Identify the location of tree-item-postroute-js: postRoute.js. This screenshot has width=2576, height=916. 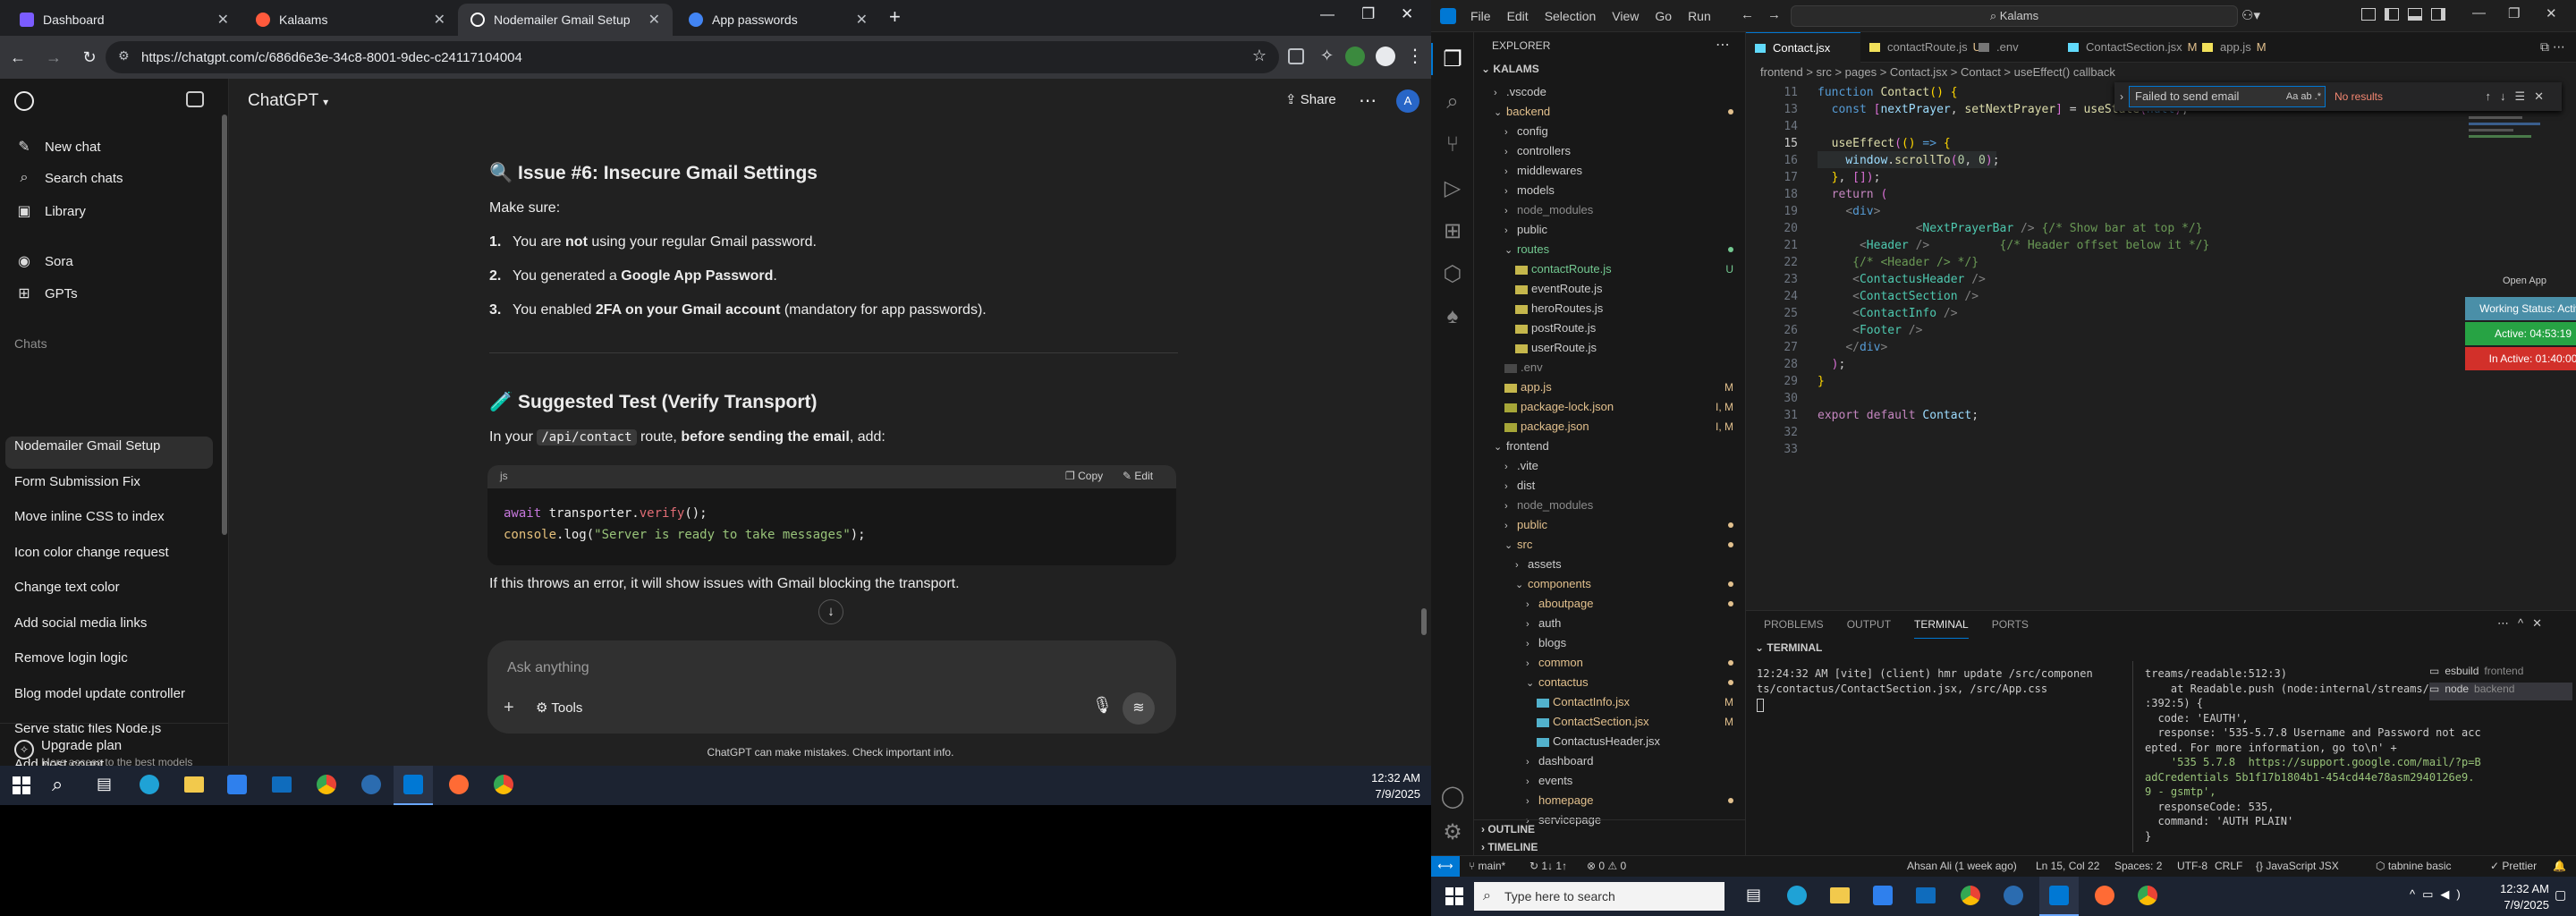
(1624, 328).